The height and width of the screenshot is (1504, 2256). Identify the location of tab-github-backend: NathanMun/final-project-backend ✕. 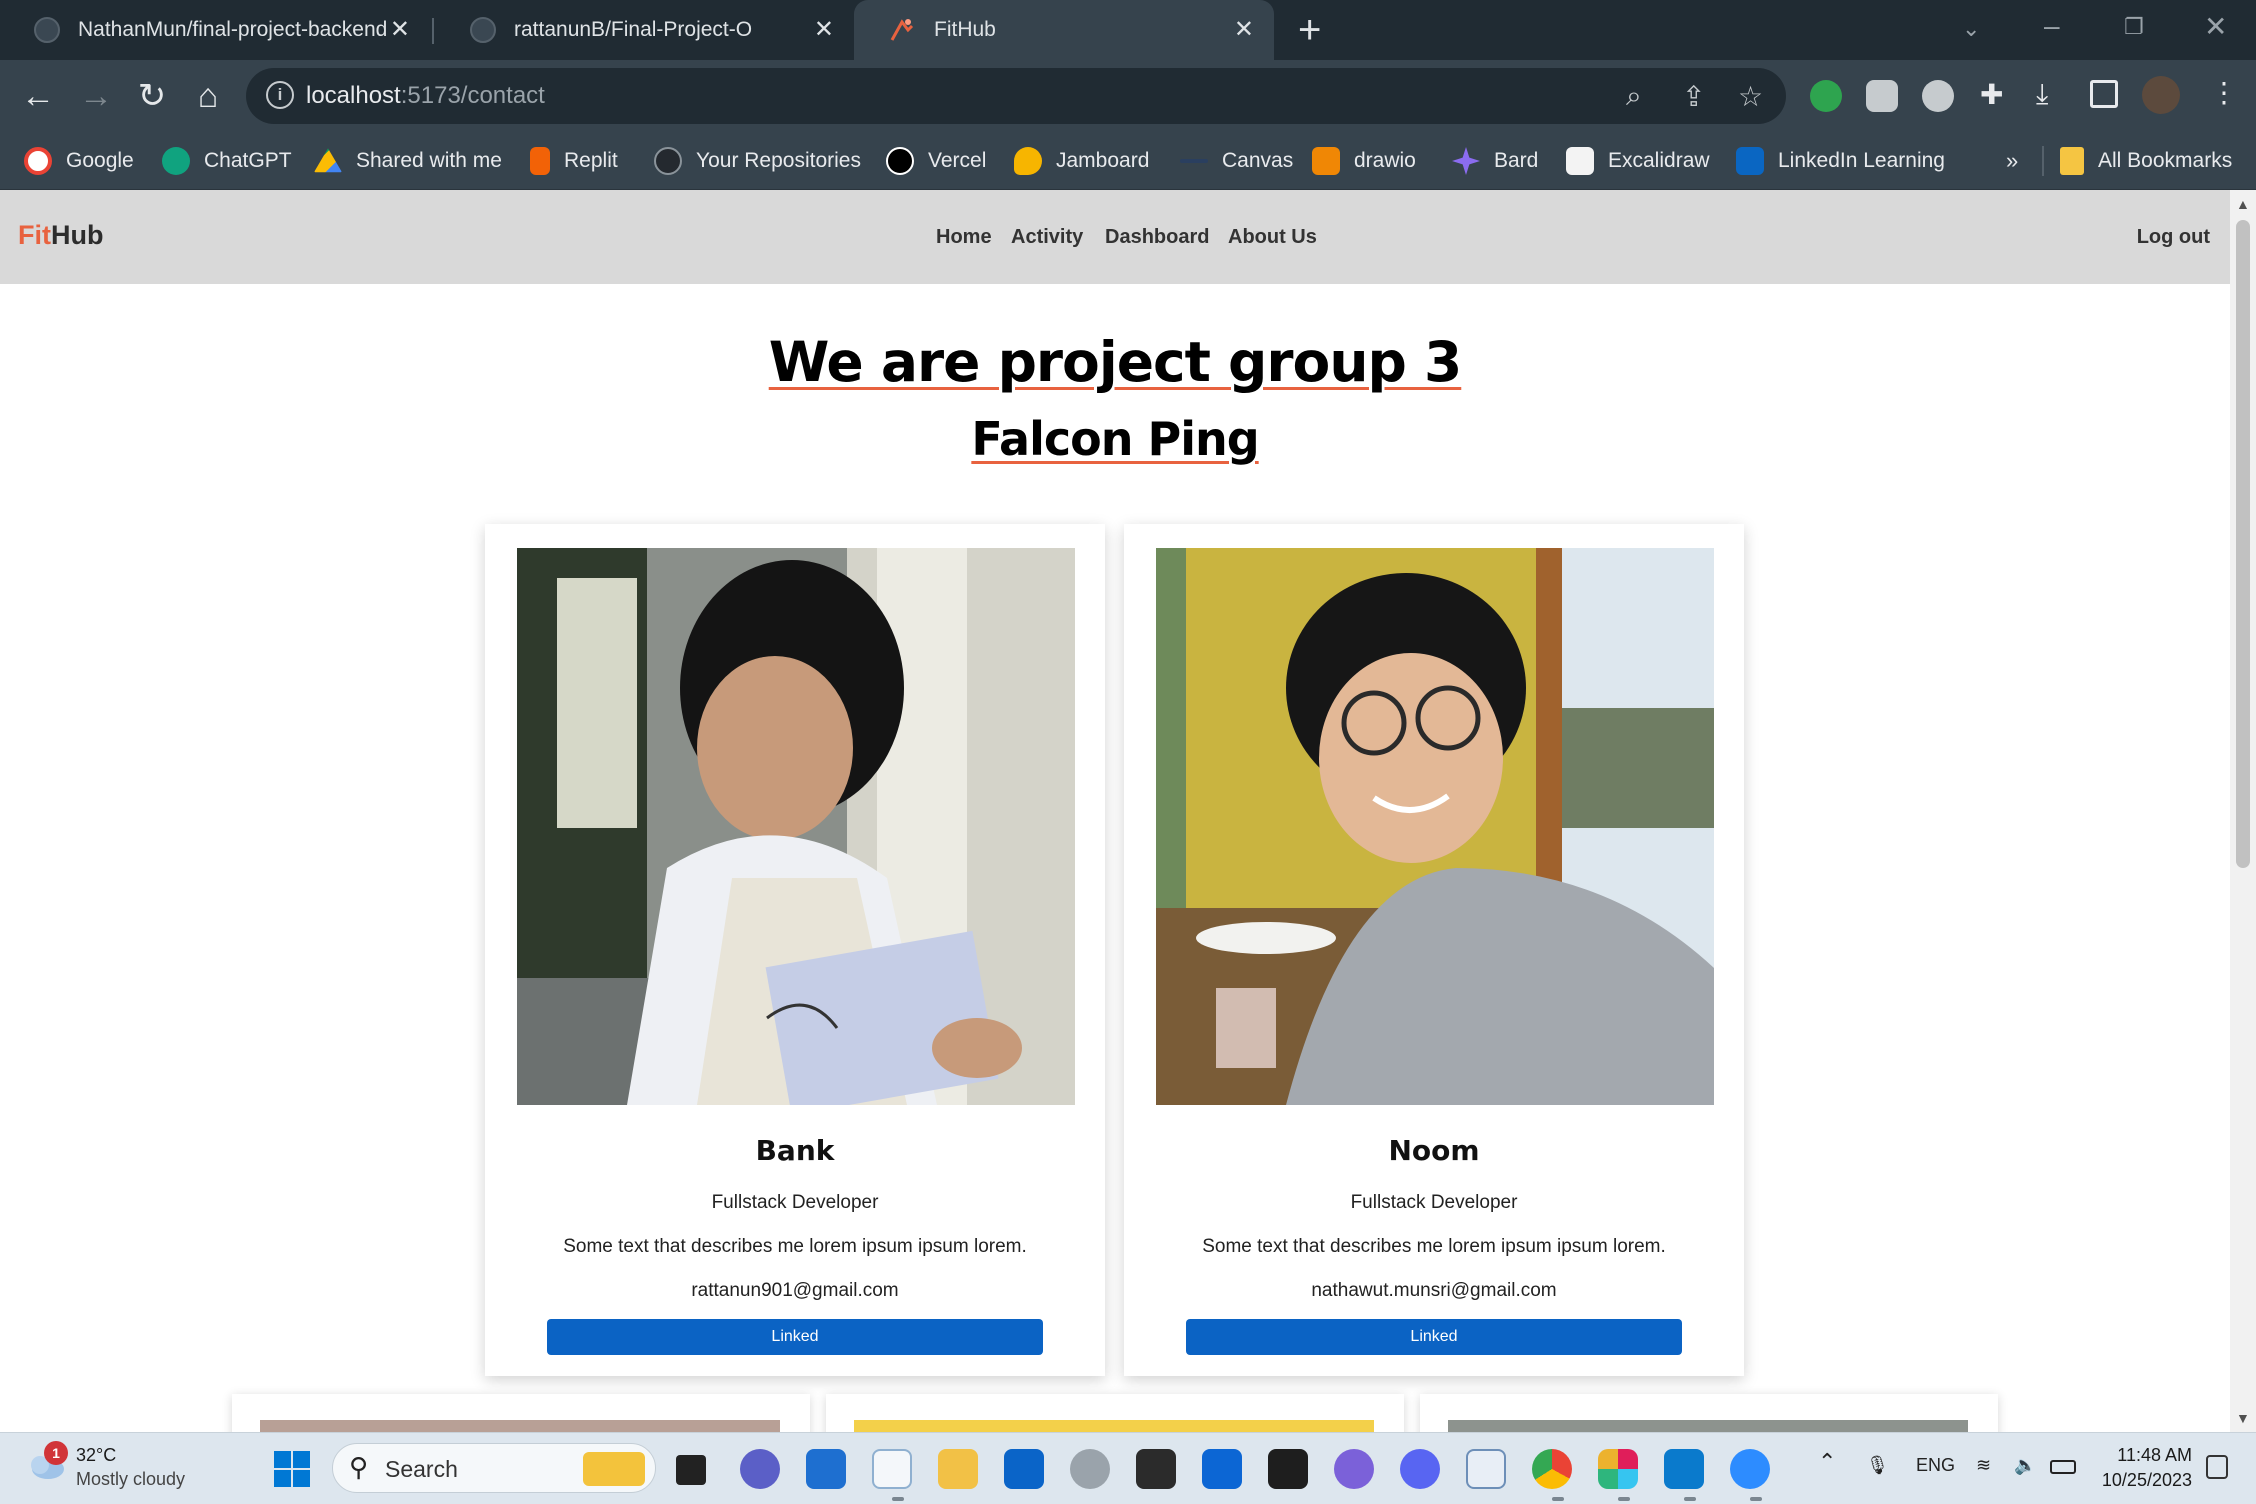
(215, 30).